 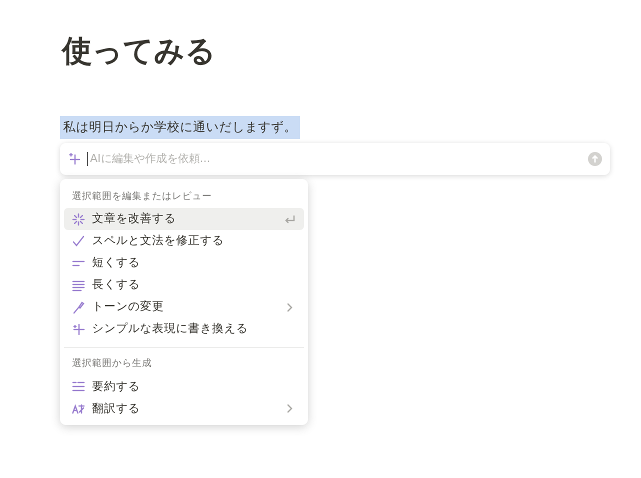 I want to click on section-heading: 選択範囲から生成, so click(x=112, y=364).